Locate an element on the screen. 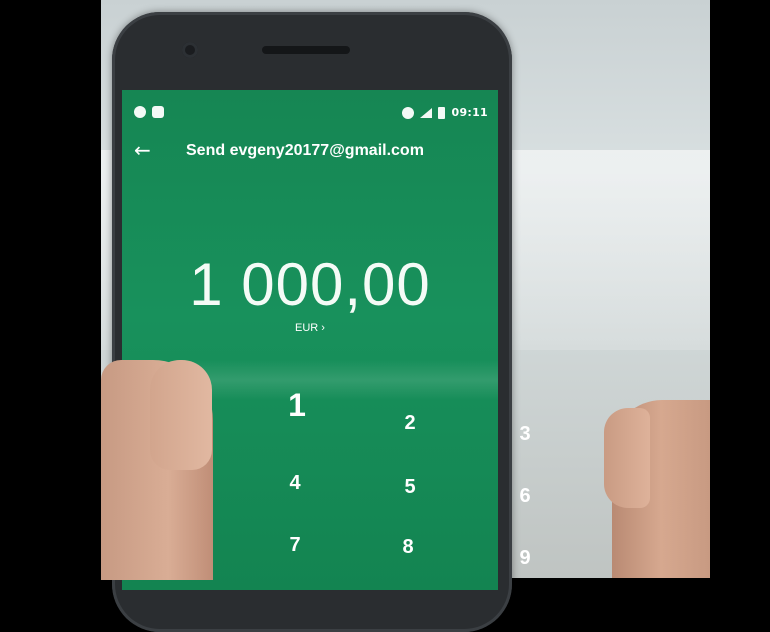 The image size is (770, 632). key-5: 5 is located at coordinates (410, 487).